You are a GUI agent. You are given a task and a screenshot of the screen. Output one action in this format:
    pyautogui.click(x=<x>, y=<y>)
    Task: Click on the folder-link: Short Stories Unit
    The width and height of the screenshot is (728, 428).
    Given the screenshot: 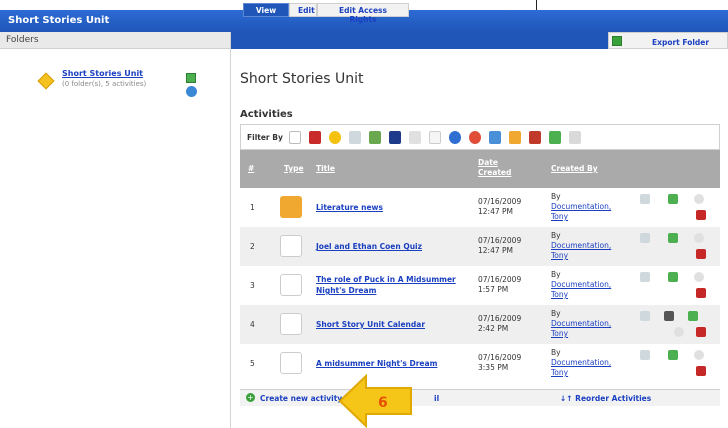 What is the action you would take?
    pyautogui.click(x=102, y=73)
    